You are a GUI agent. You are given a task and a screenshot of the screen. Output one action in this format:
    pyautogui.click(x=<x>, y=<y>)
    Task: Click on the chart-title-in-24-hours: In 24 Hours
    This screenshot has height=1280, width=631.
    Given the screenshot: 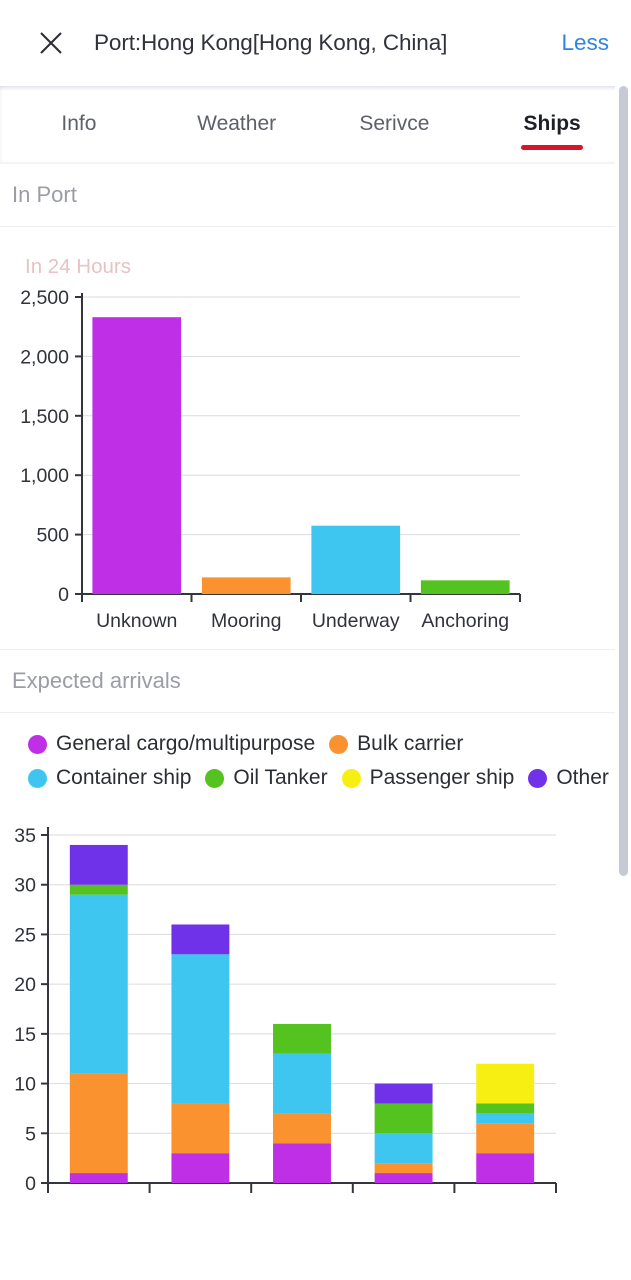 What is the action you would take?
    pyautogui.click(x=78, y=266)
    